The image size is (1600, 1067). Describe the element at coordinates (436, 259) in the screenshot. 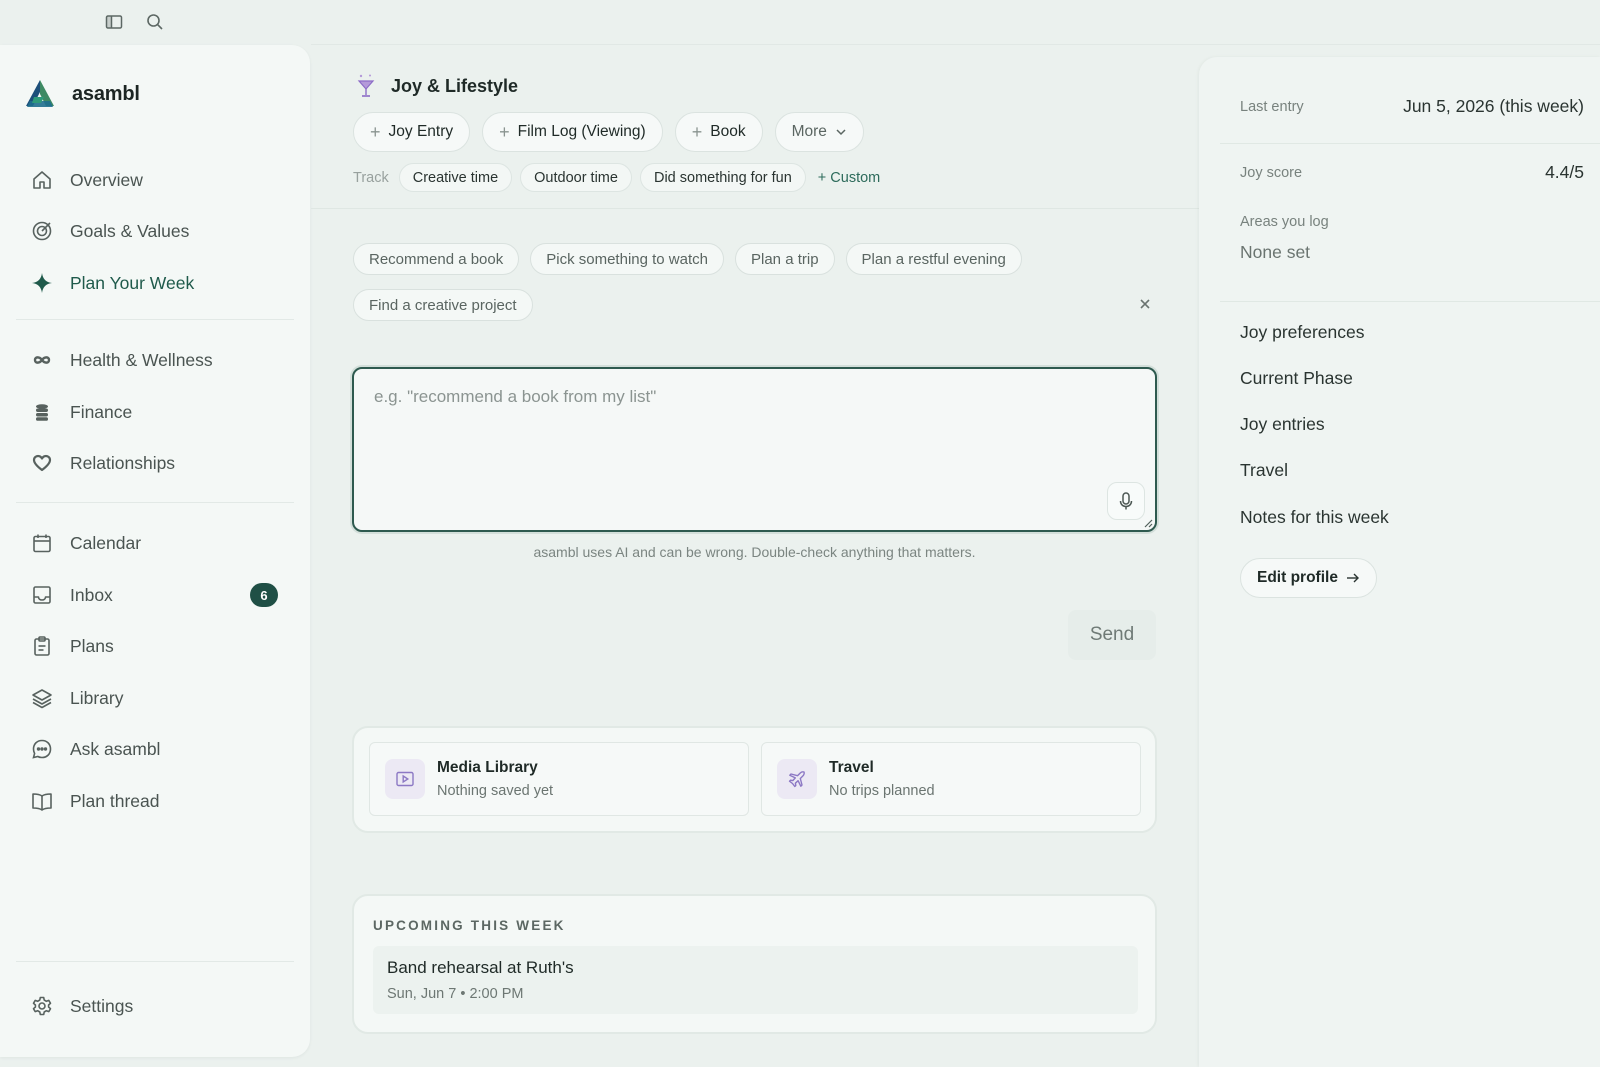

I see `suggestion-chip: Recommend a book` at that location.